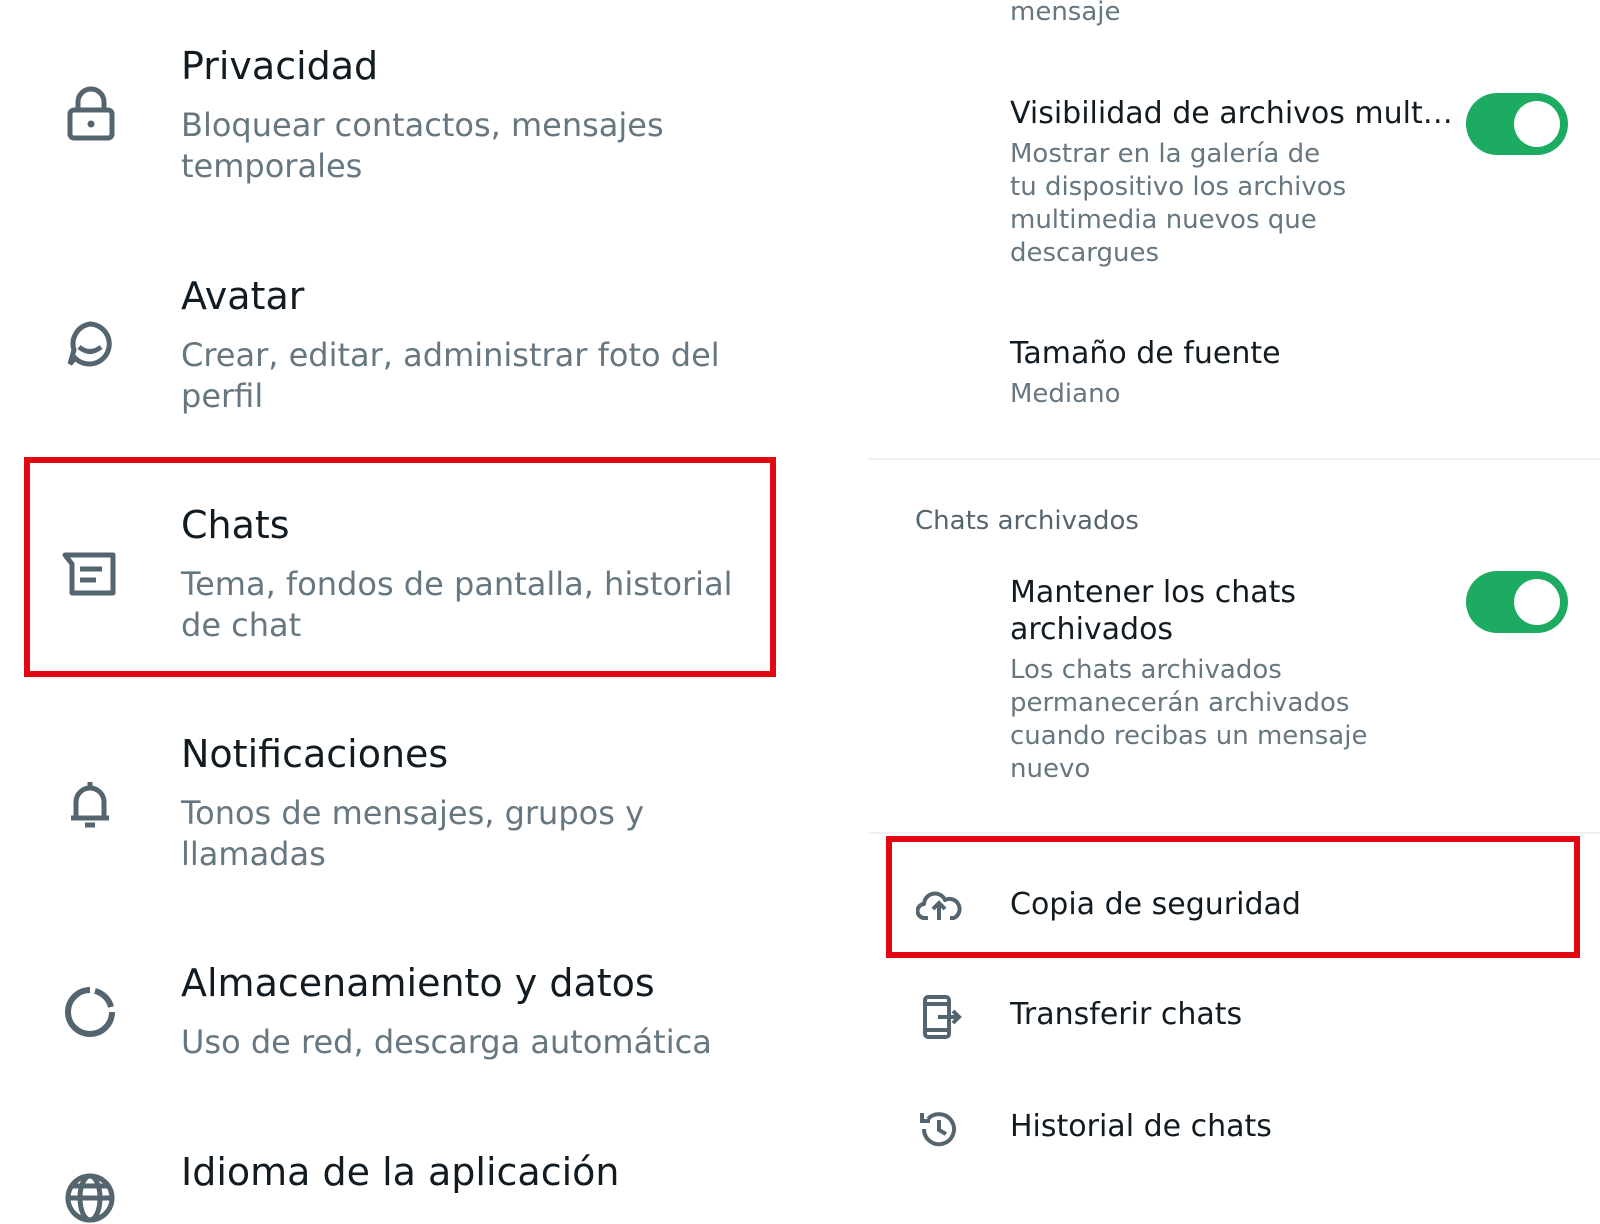 The height and width of the screenshot is (1224, 1600). Describe the element at coordinates (1163, 220) in the screenshot. I see `description-line: multimedia nuevos que` at that location.